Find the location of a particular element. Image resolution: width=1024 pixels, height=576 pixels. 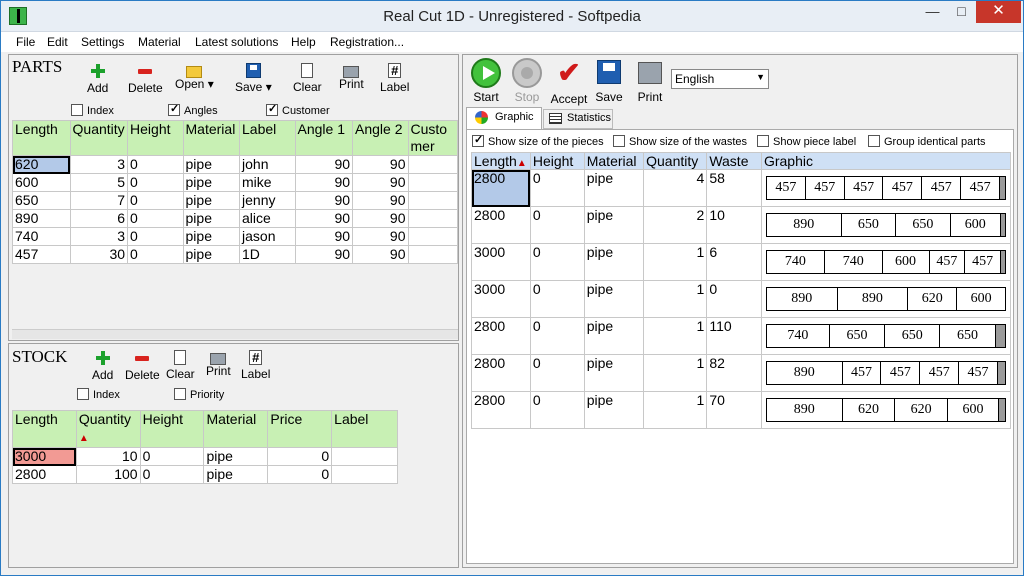

parts-label-button: # Label is located at coordinates (394, 78).